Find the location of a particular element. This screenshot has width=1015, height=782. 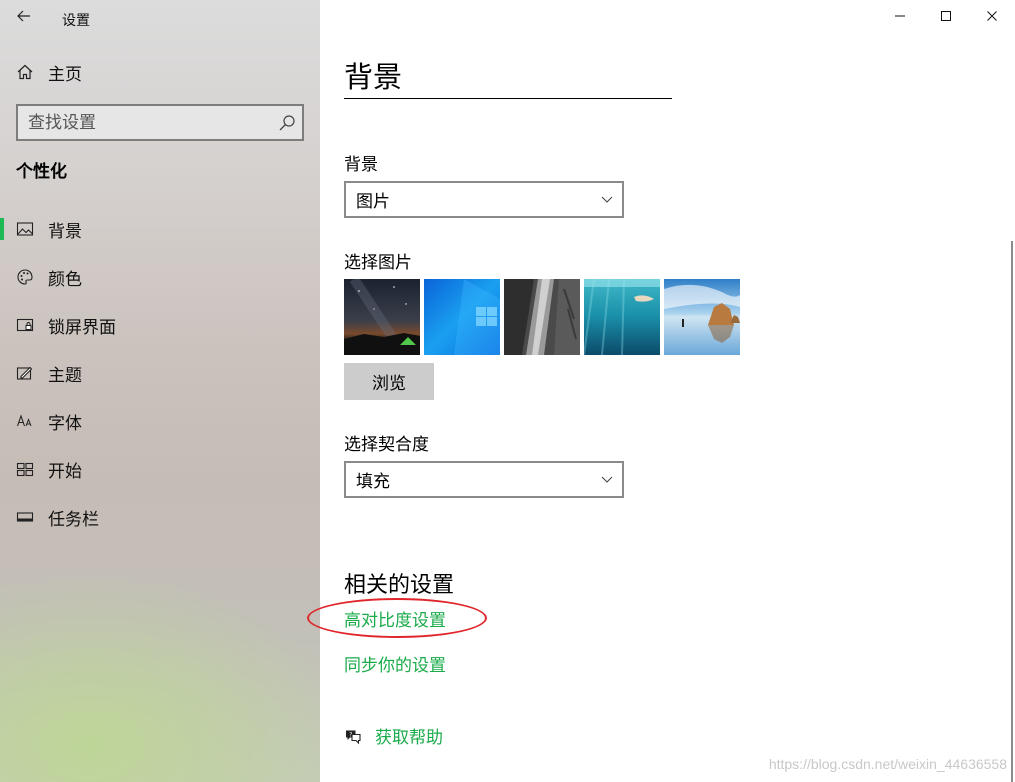

home-icon is located at coordinates (25, 72).